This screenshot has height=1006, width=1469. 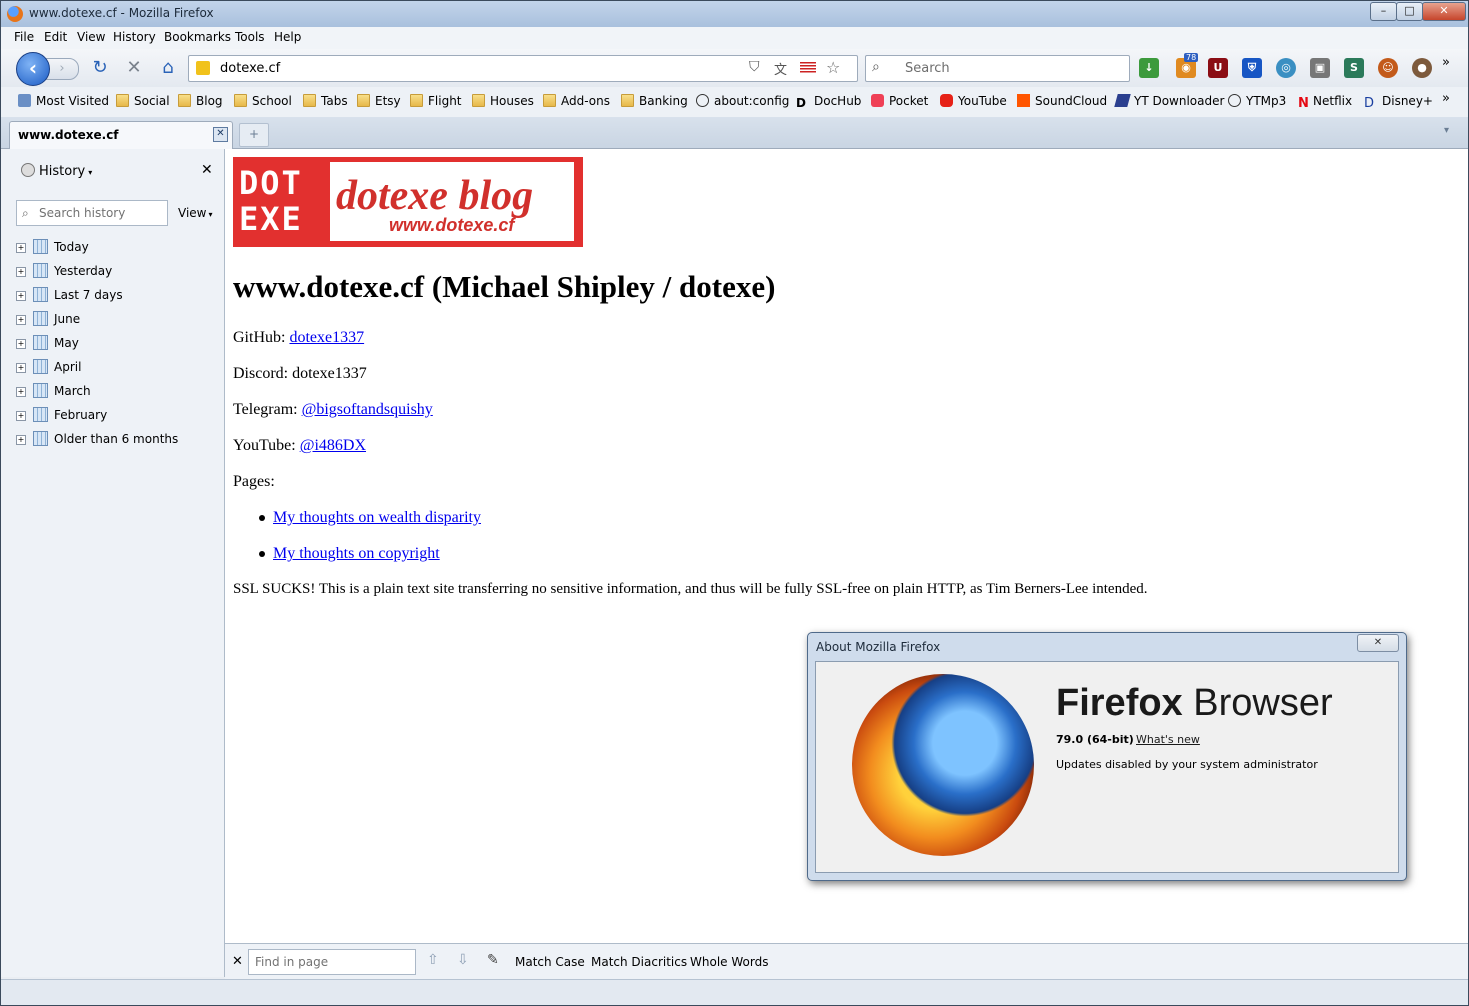 What do you see at coordinates (48, 369) in the screenshot?
I see `history-item-april: + April` at bounding box center [48, 369].